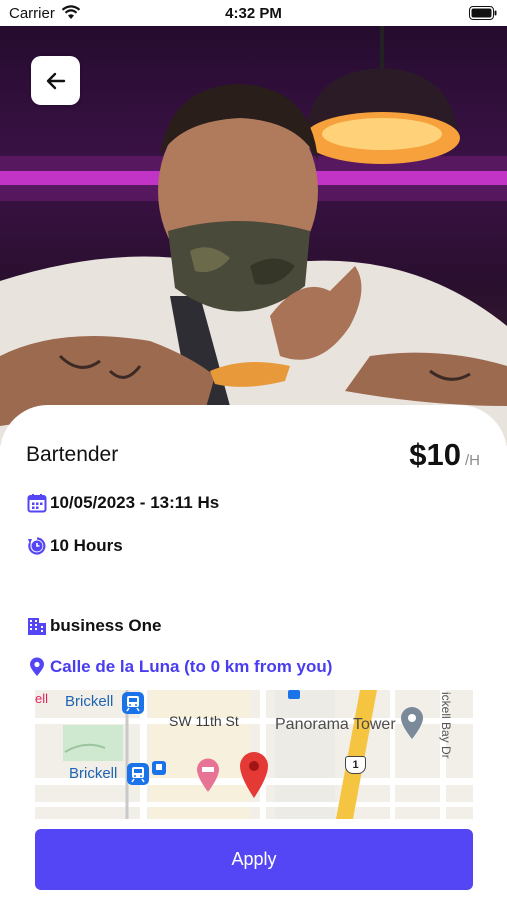 This screenshot has width=507, height=900. What do you see at coordinates (37, 626) in the screenshot?
I see `building-icon` at bounding box center [37, 626].